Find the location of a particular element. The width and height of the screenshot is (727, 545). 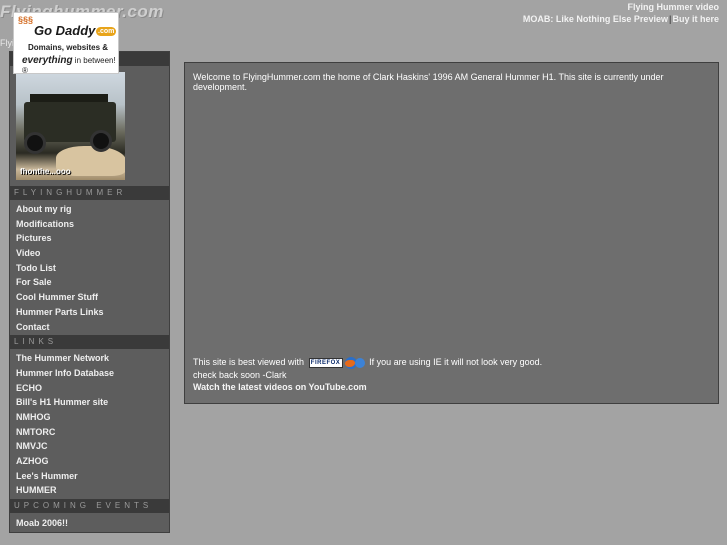

link-item-hummer: HUMMER is located at coordinates (89, 490).